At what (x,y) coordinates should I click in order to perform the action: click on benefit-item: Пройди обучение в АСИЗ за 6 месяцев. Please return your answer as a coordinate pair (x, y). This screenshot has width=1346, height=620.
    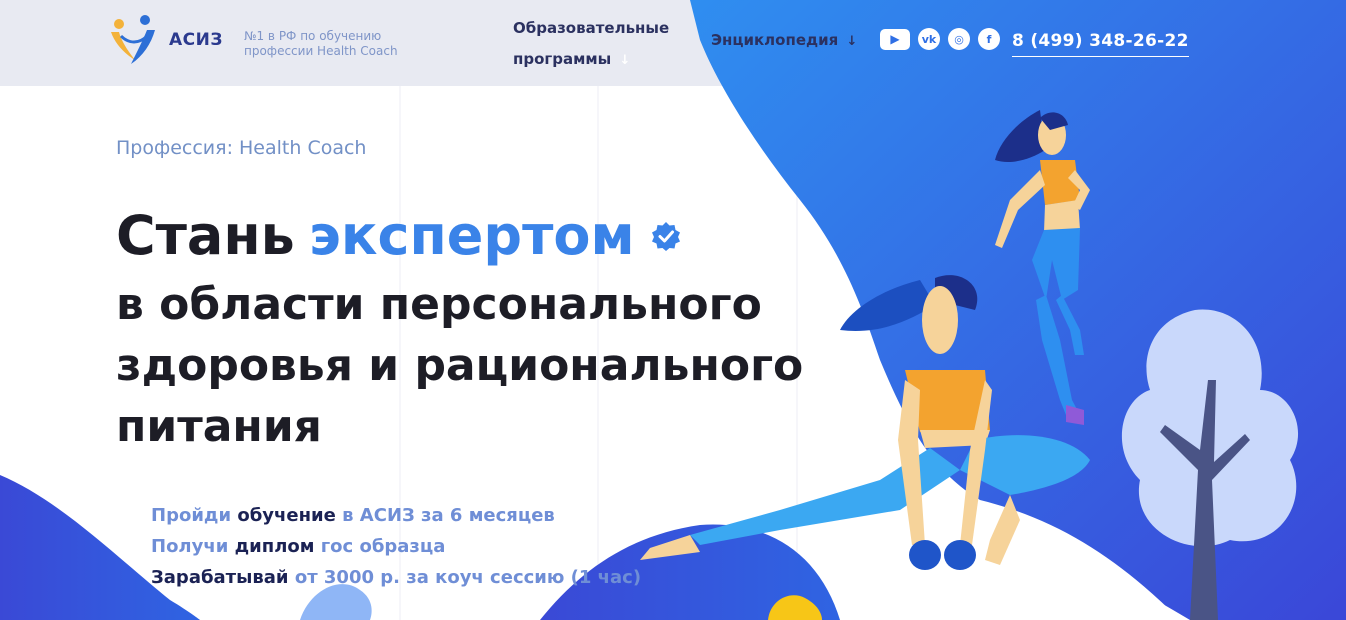
    Looking at the image, I should click on (396, 515).